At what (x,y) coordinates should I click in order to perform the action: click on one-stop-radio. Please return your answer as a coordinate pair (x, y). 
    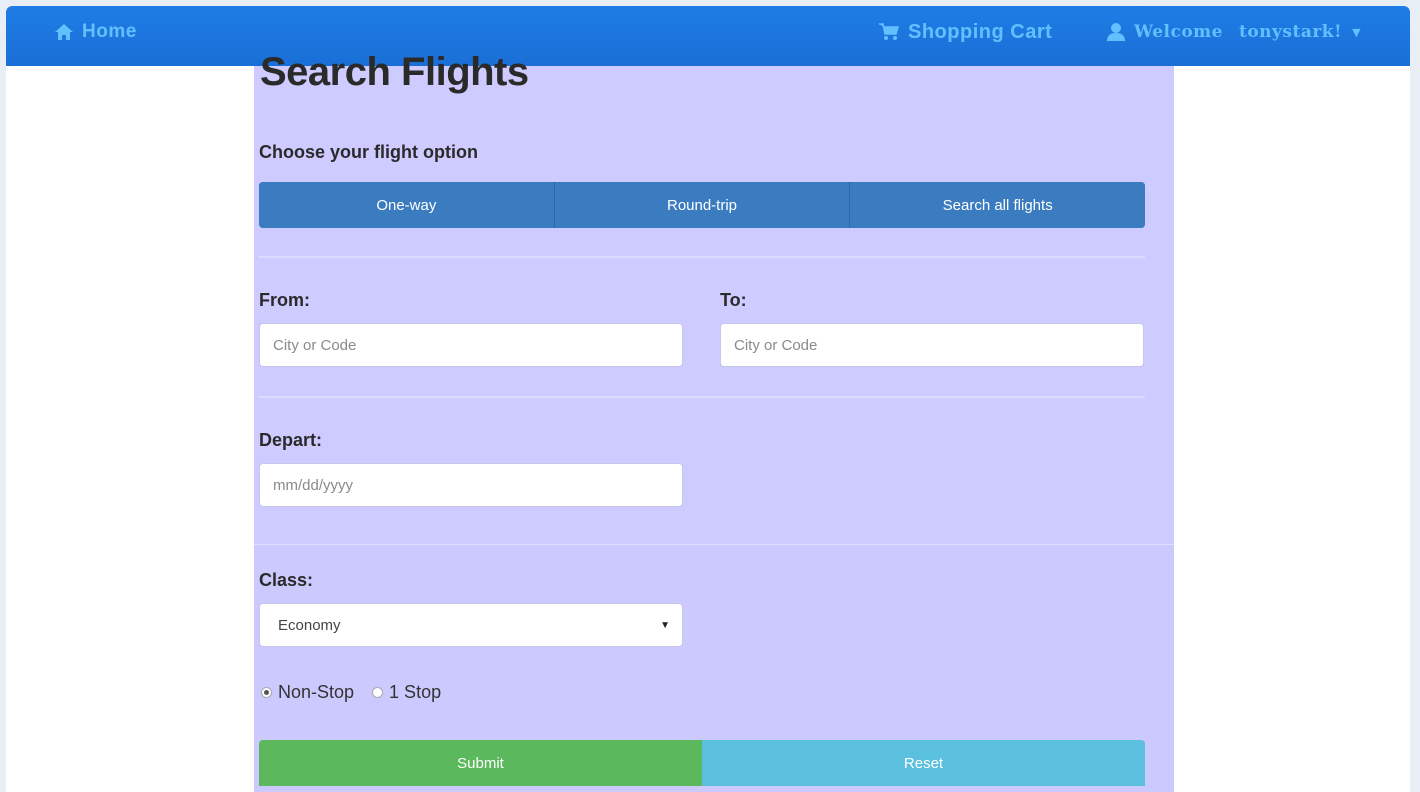
    Looking at the image, I should click on (378, 692).